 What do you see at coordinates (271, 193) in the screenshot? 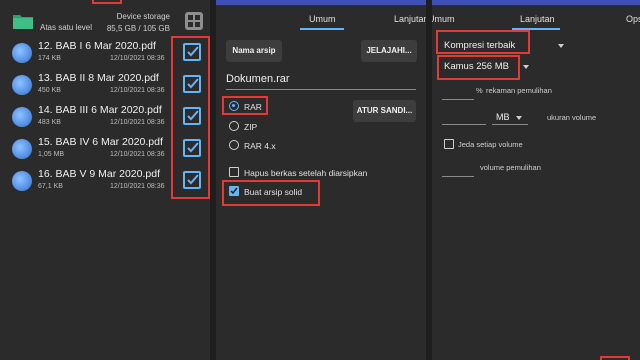
I see `solid-archive-highlight` at bounding box center [271, 193].